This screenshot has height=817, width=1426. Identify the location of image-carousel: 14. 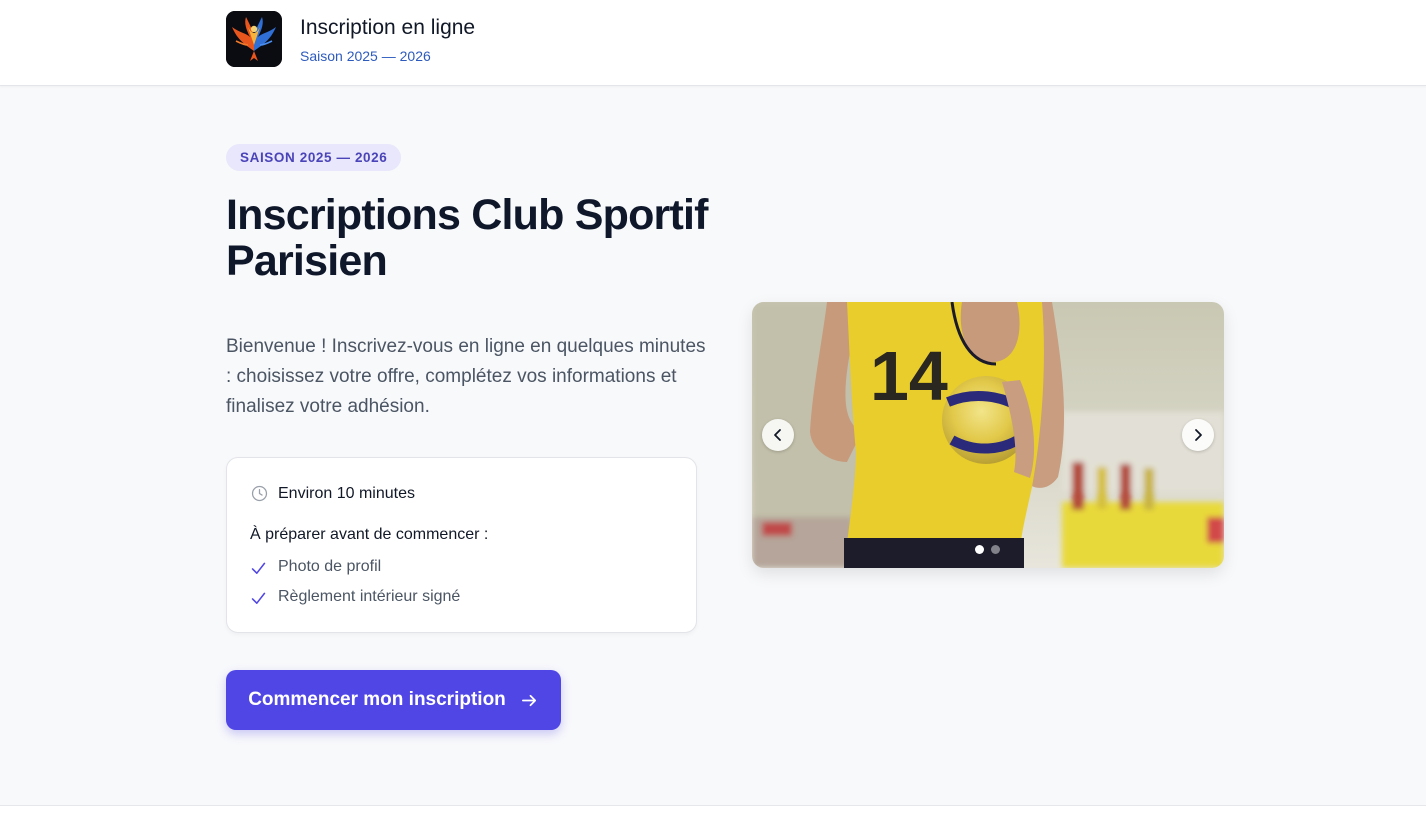
(988, 435).